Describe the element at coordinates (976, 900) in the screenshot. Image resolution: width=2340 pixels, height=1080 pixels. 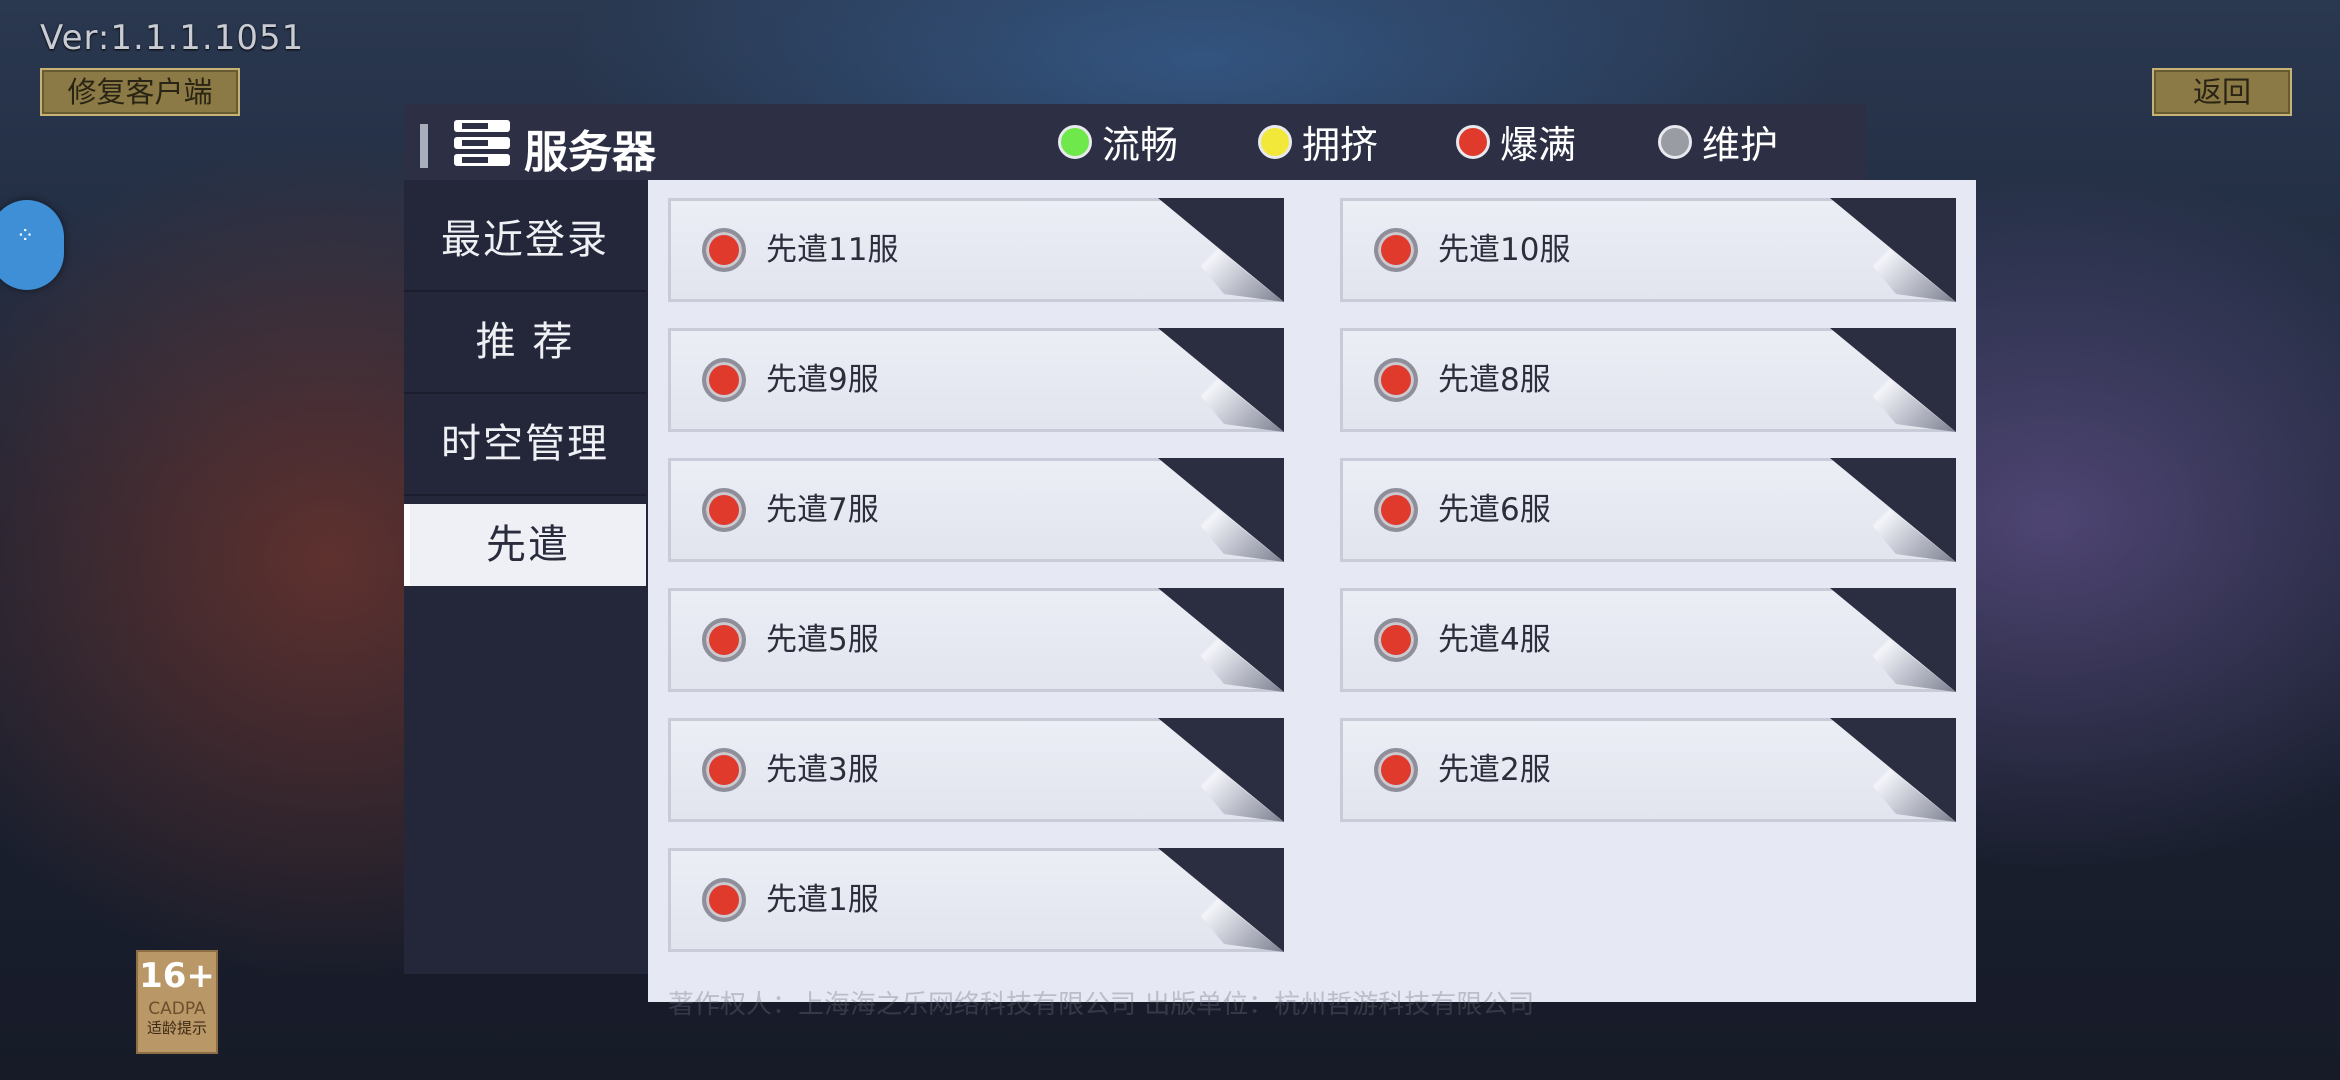
I see `server-item: 先遣1服` at that location.